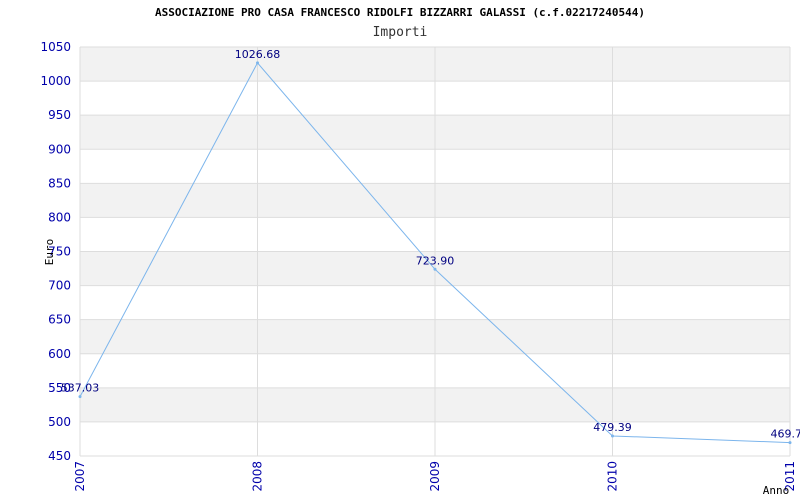 The height and width of the screenshot is (500, 800). Describe the element at coordinates (59, 183) in the screenshot. I see `y-tick-label: 850` at that location.